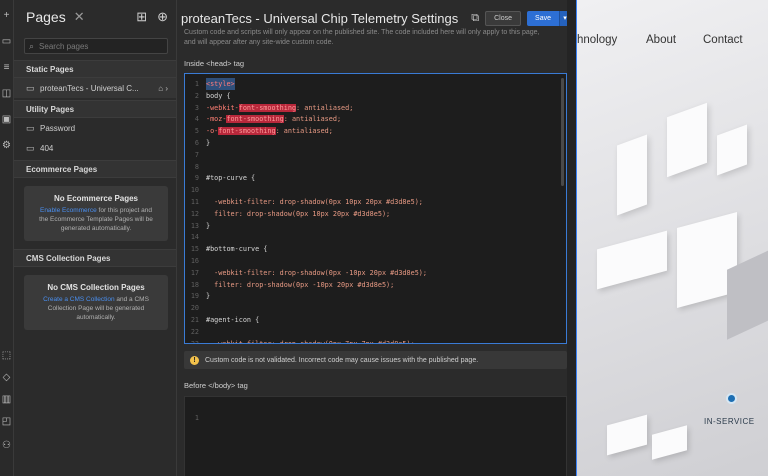  What do you see at coordinates (194, 284) in the screenshot?
I see `line-number: 18` at bounding box center [194, 284].